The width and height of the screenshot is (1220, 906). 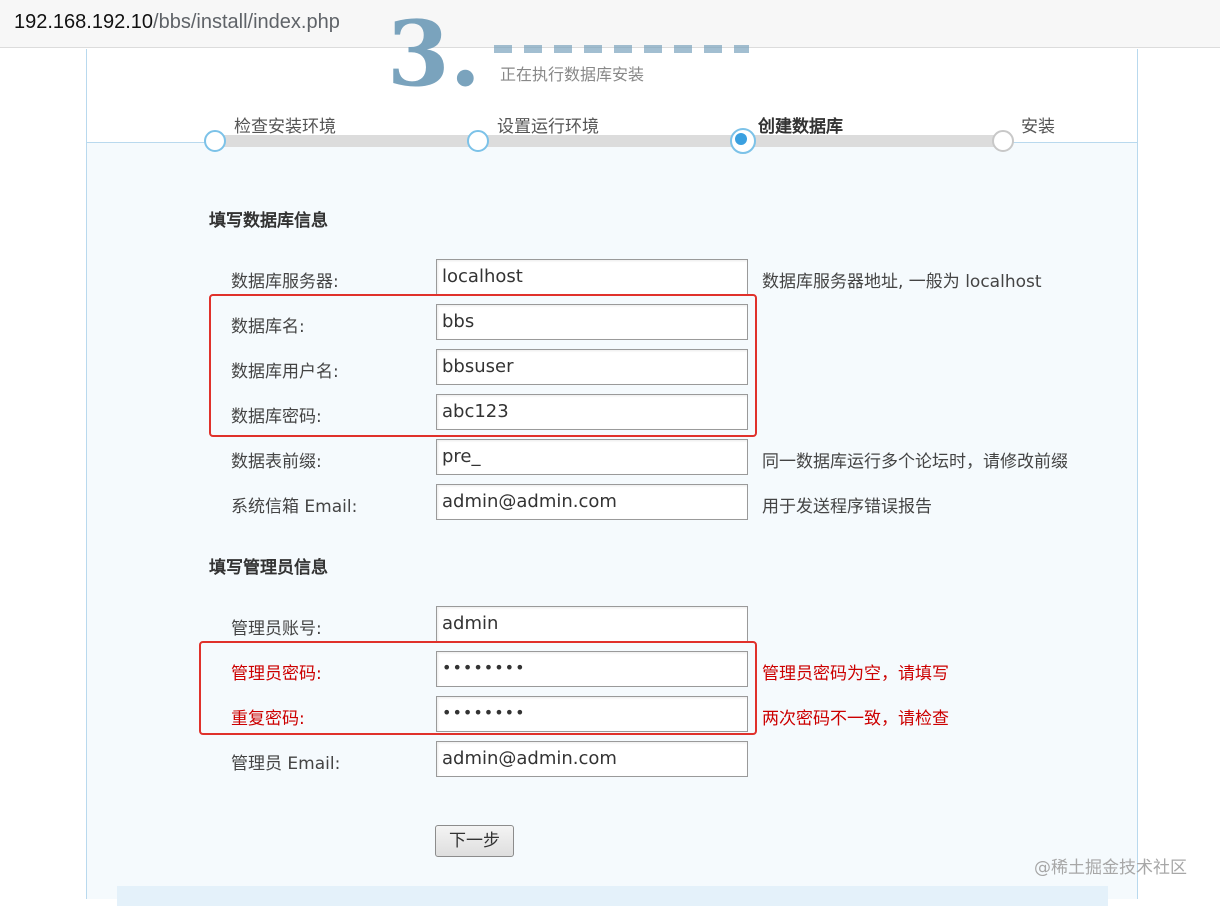 I want to click on table-prefix-hint: 同一数据库运行多个论坛时，请修改前缀, so click(x=915, y=462).